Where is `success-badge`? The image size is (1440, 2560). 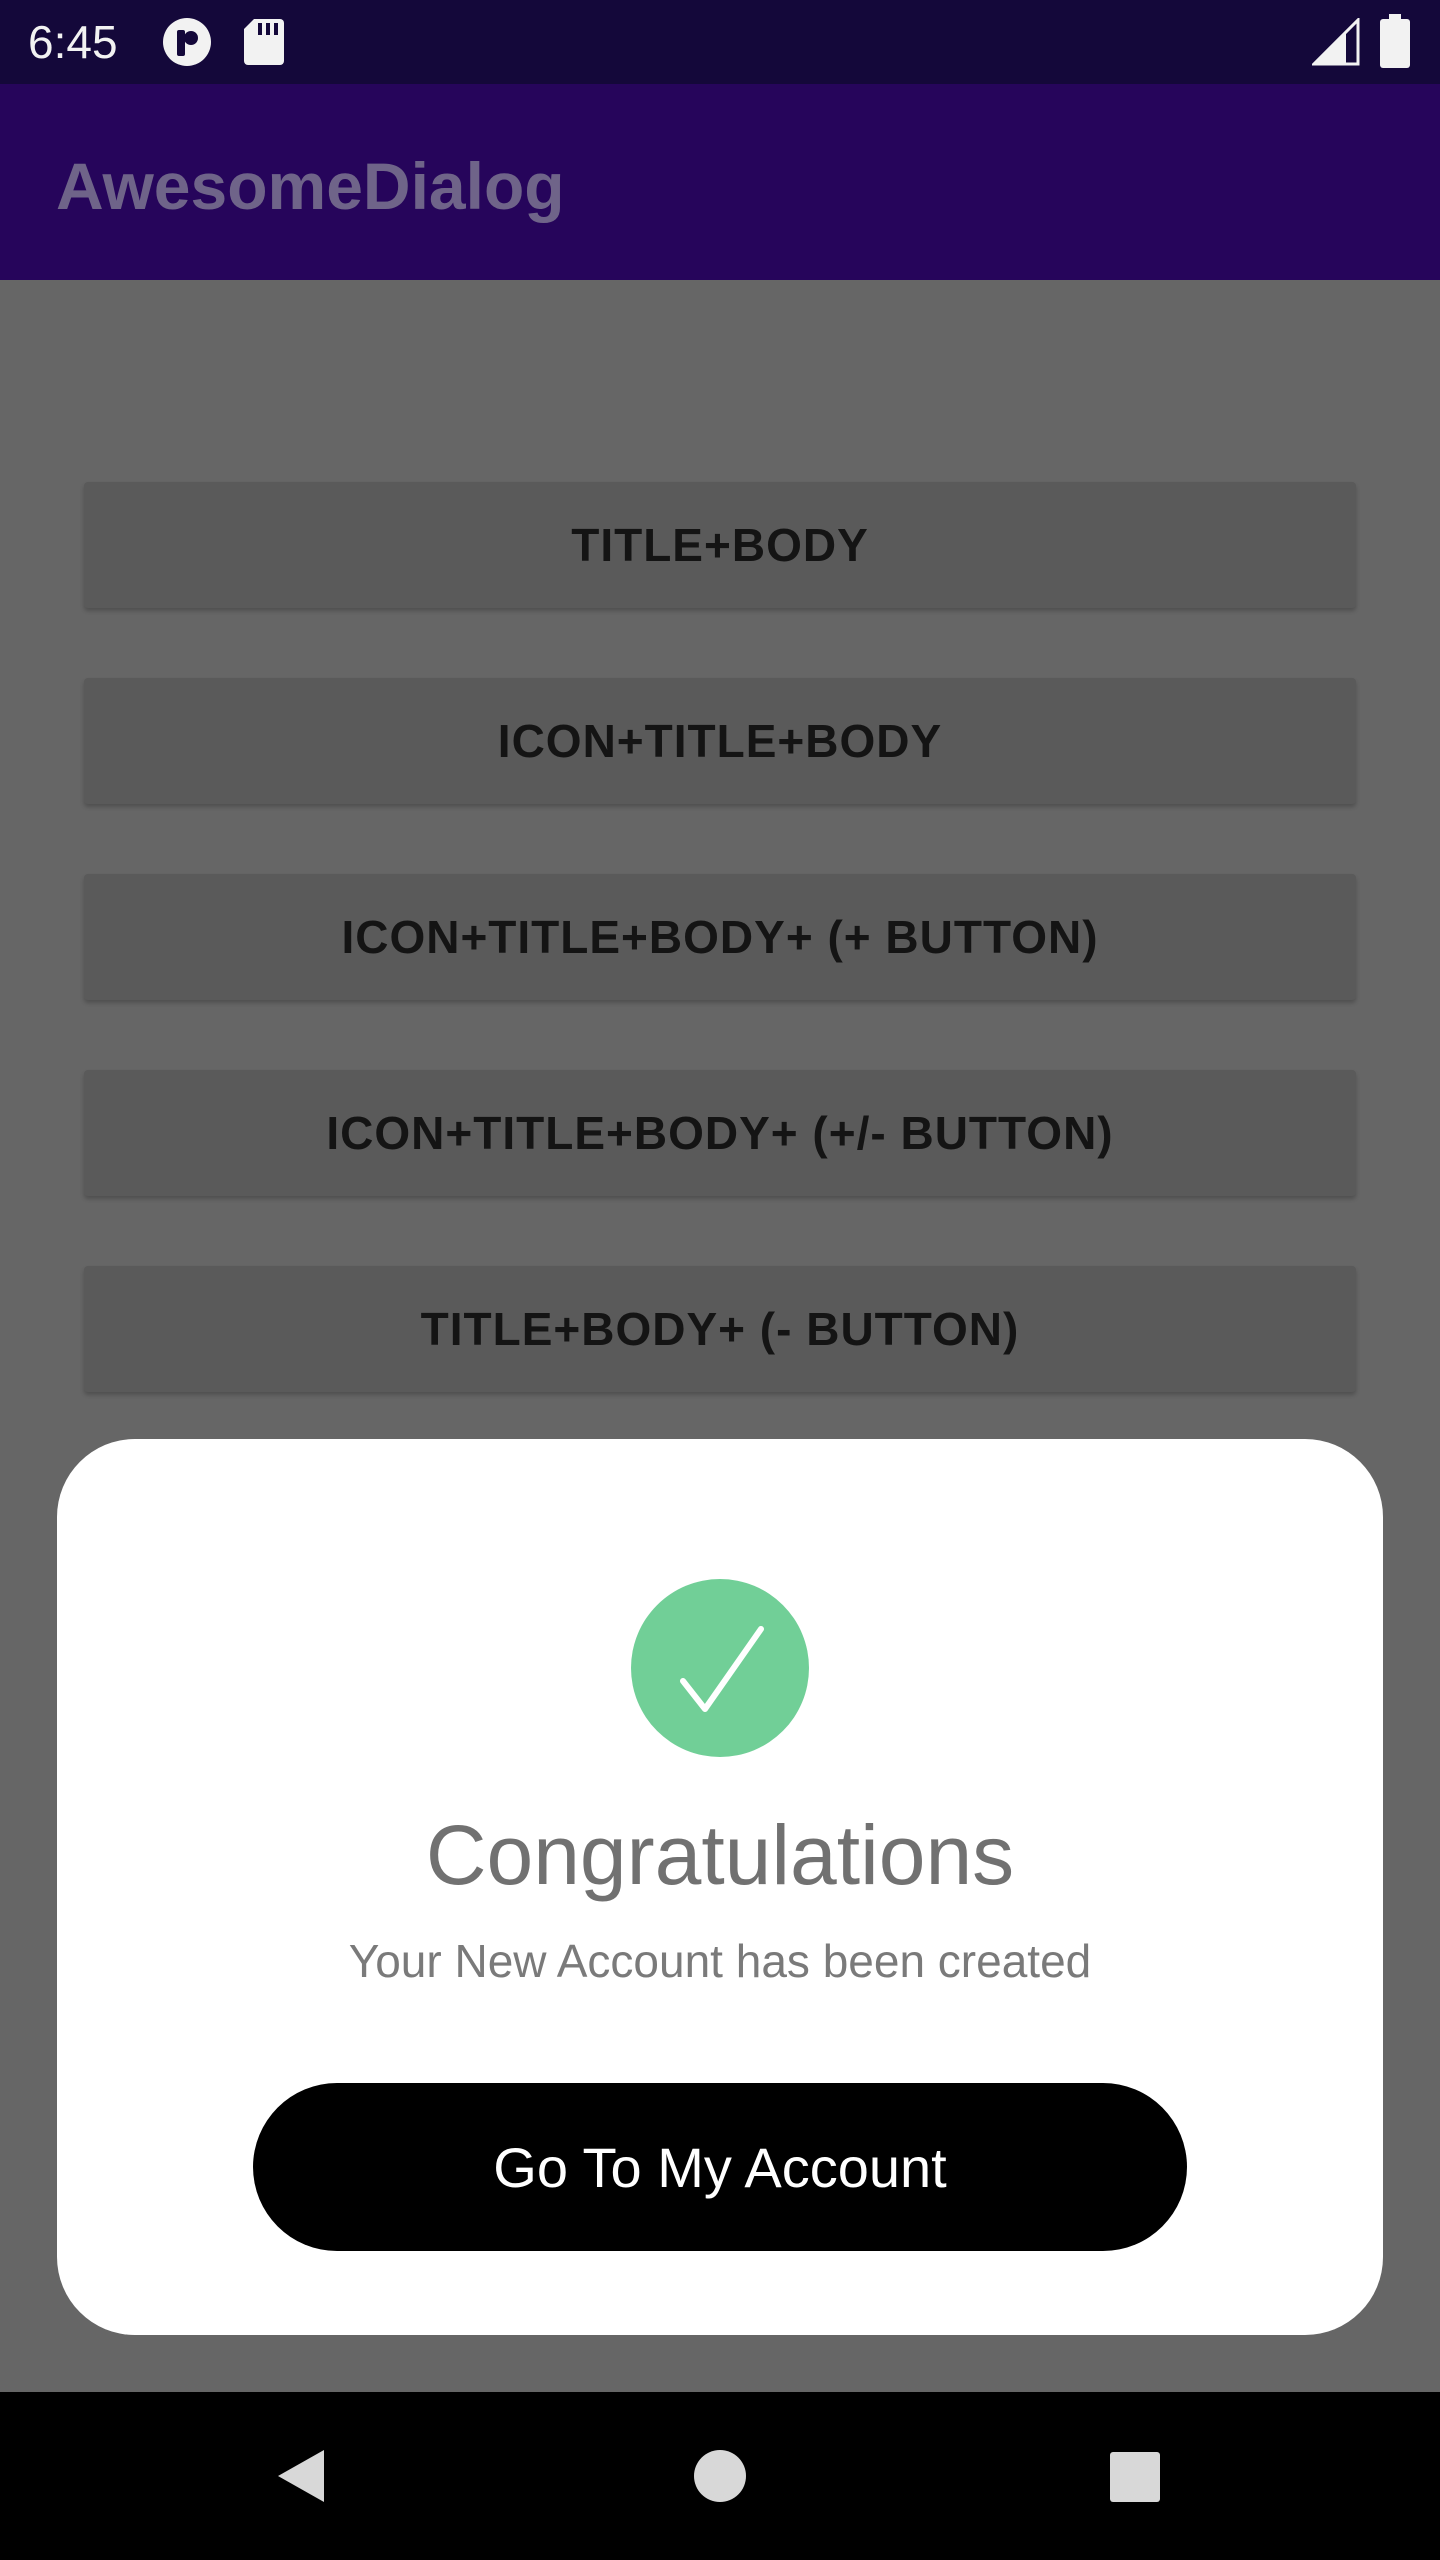 success-badge is located at coordinates (720, 1668).